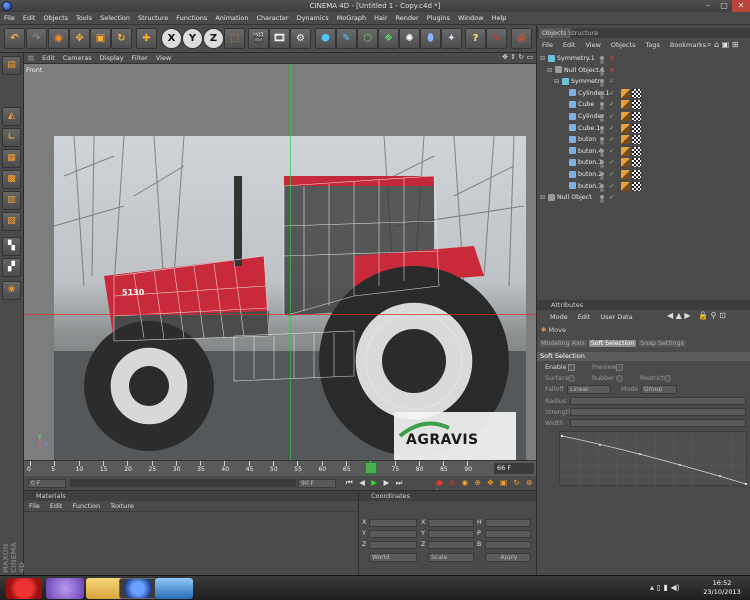  I want to click on menu-tools: Tools, so click(84, 18).